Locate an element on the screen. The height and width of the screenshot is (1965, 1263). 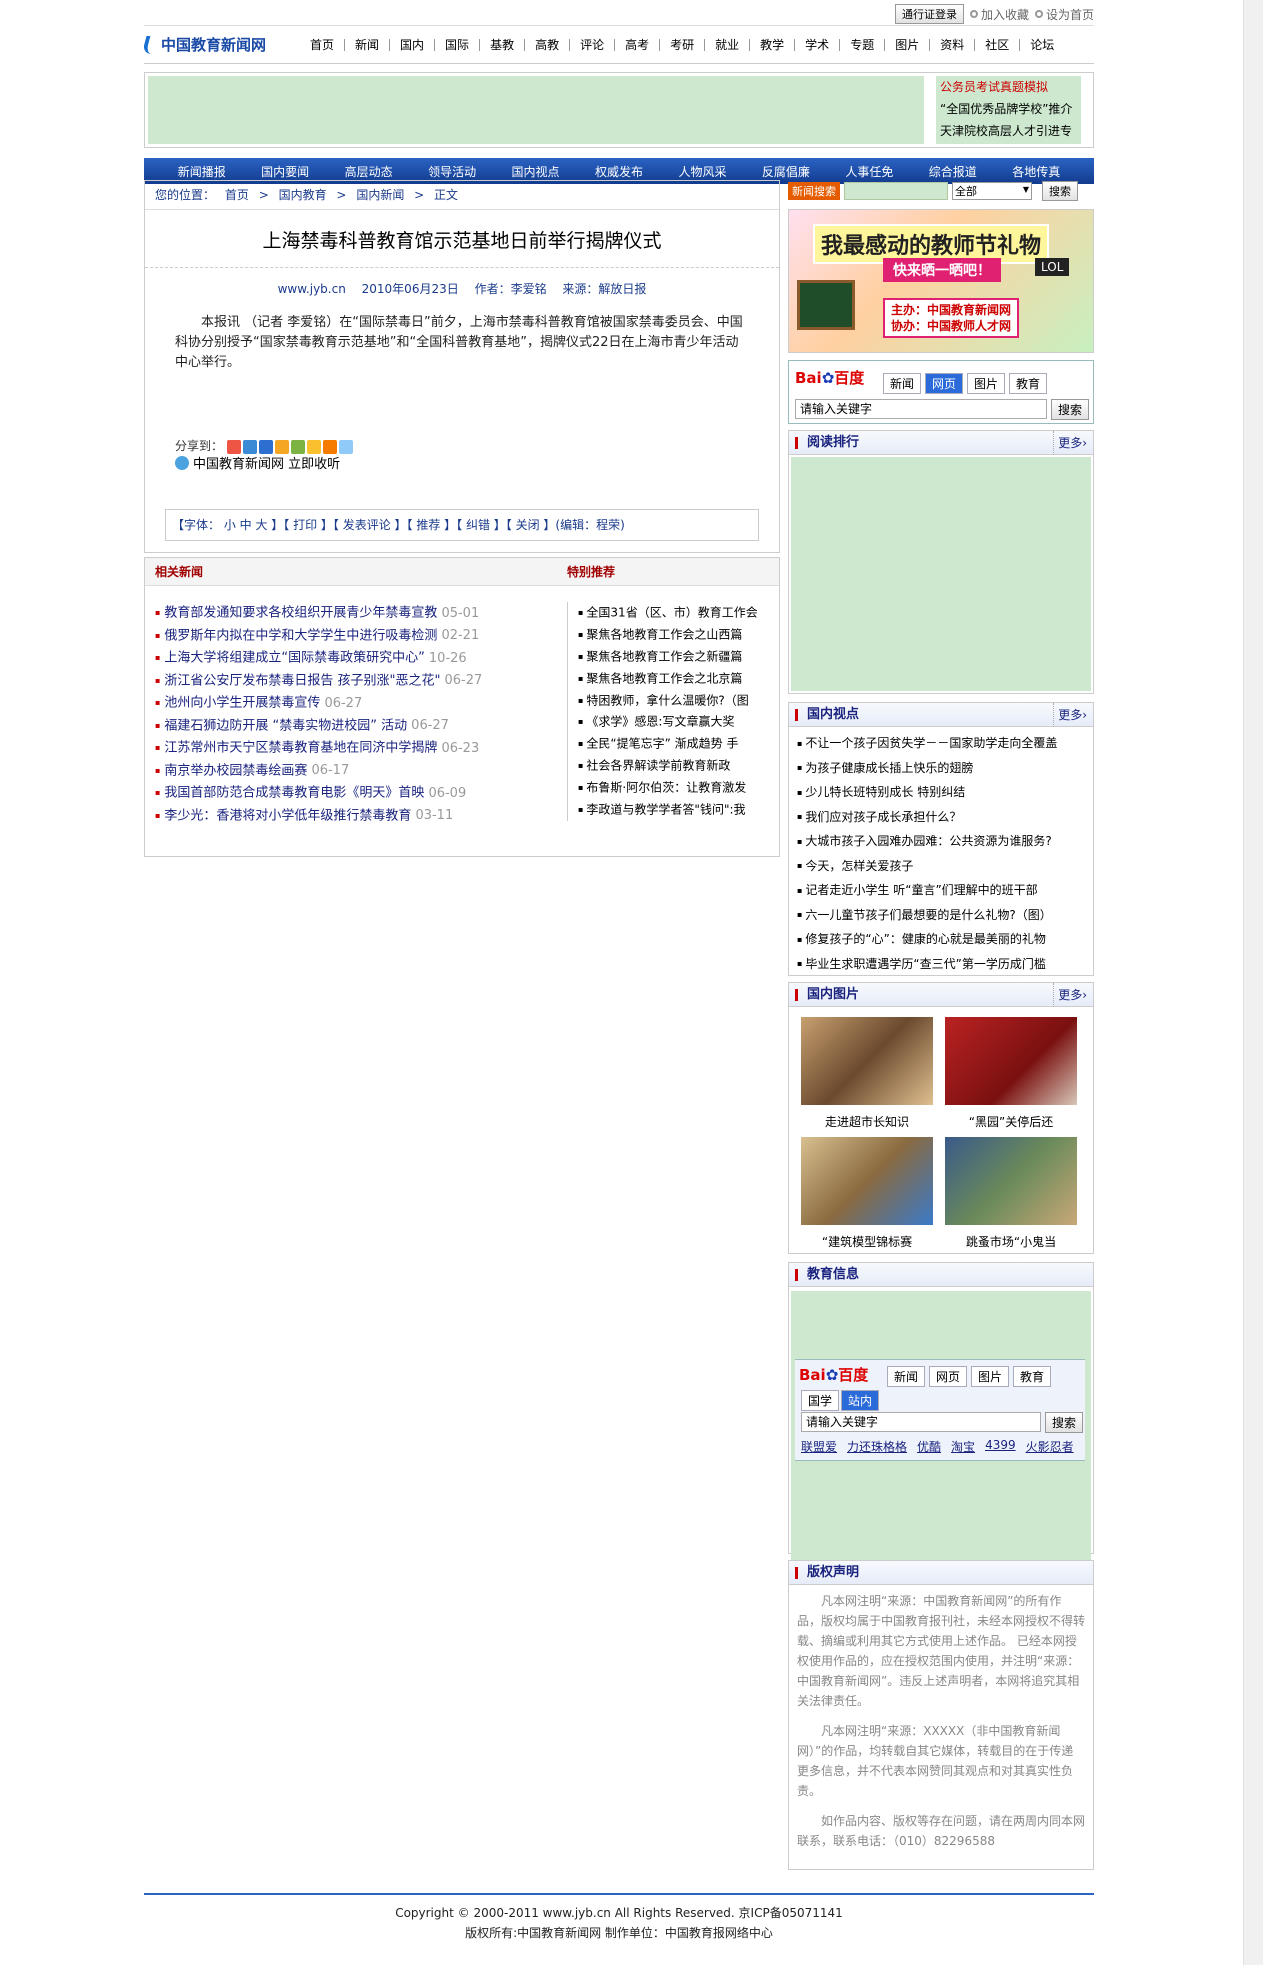
nav-item: 国际 is located at coordinates (458, 44).